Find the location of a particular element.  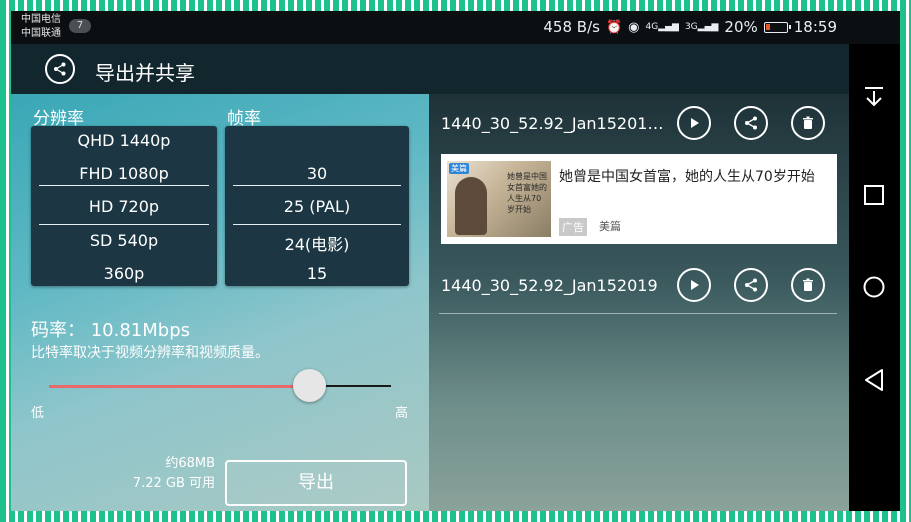

list-divider is located at coordinates (638, 313).